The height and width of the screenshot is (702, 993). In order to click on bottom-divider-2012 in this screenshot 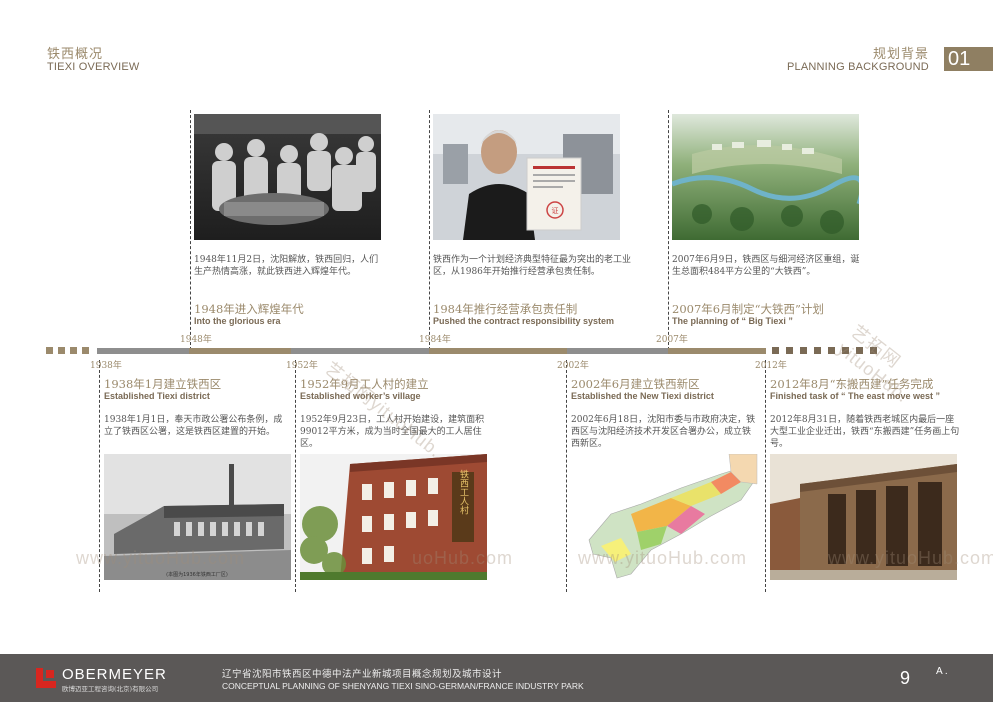, I will do `click(765, 476)`.